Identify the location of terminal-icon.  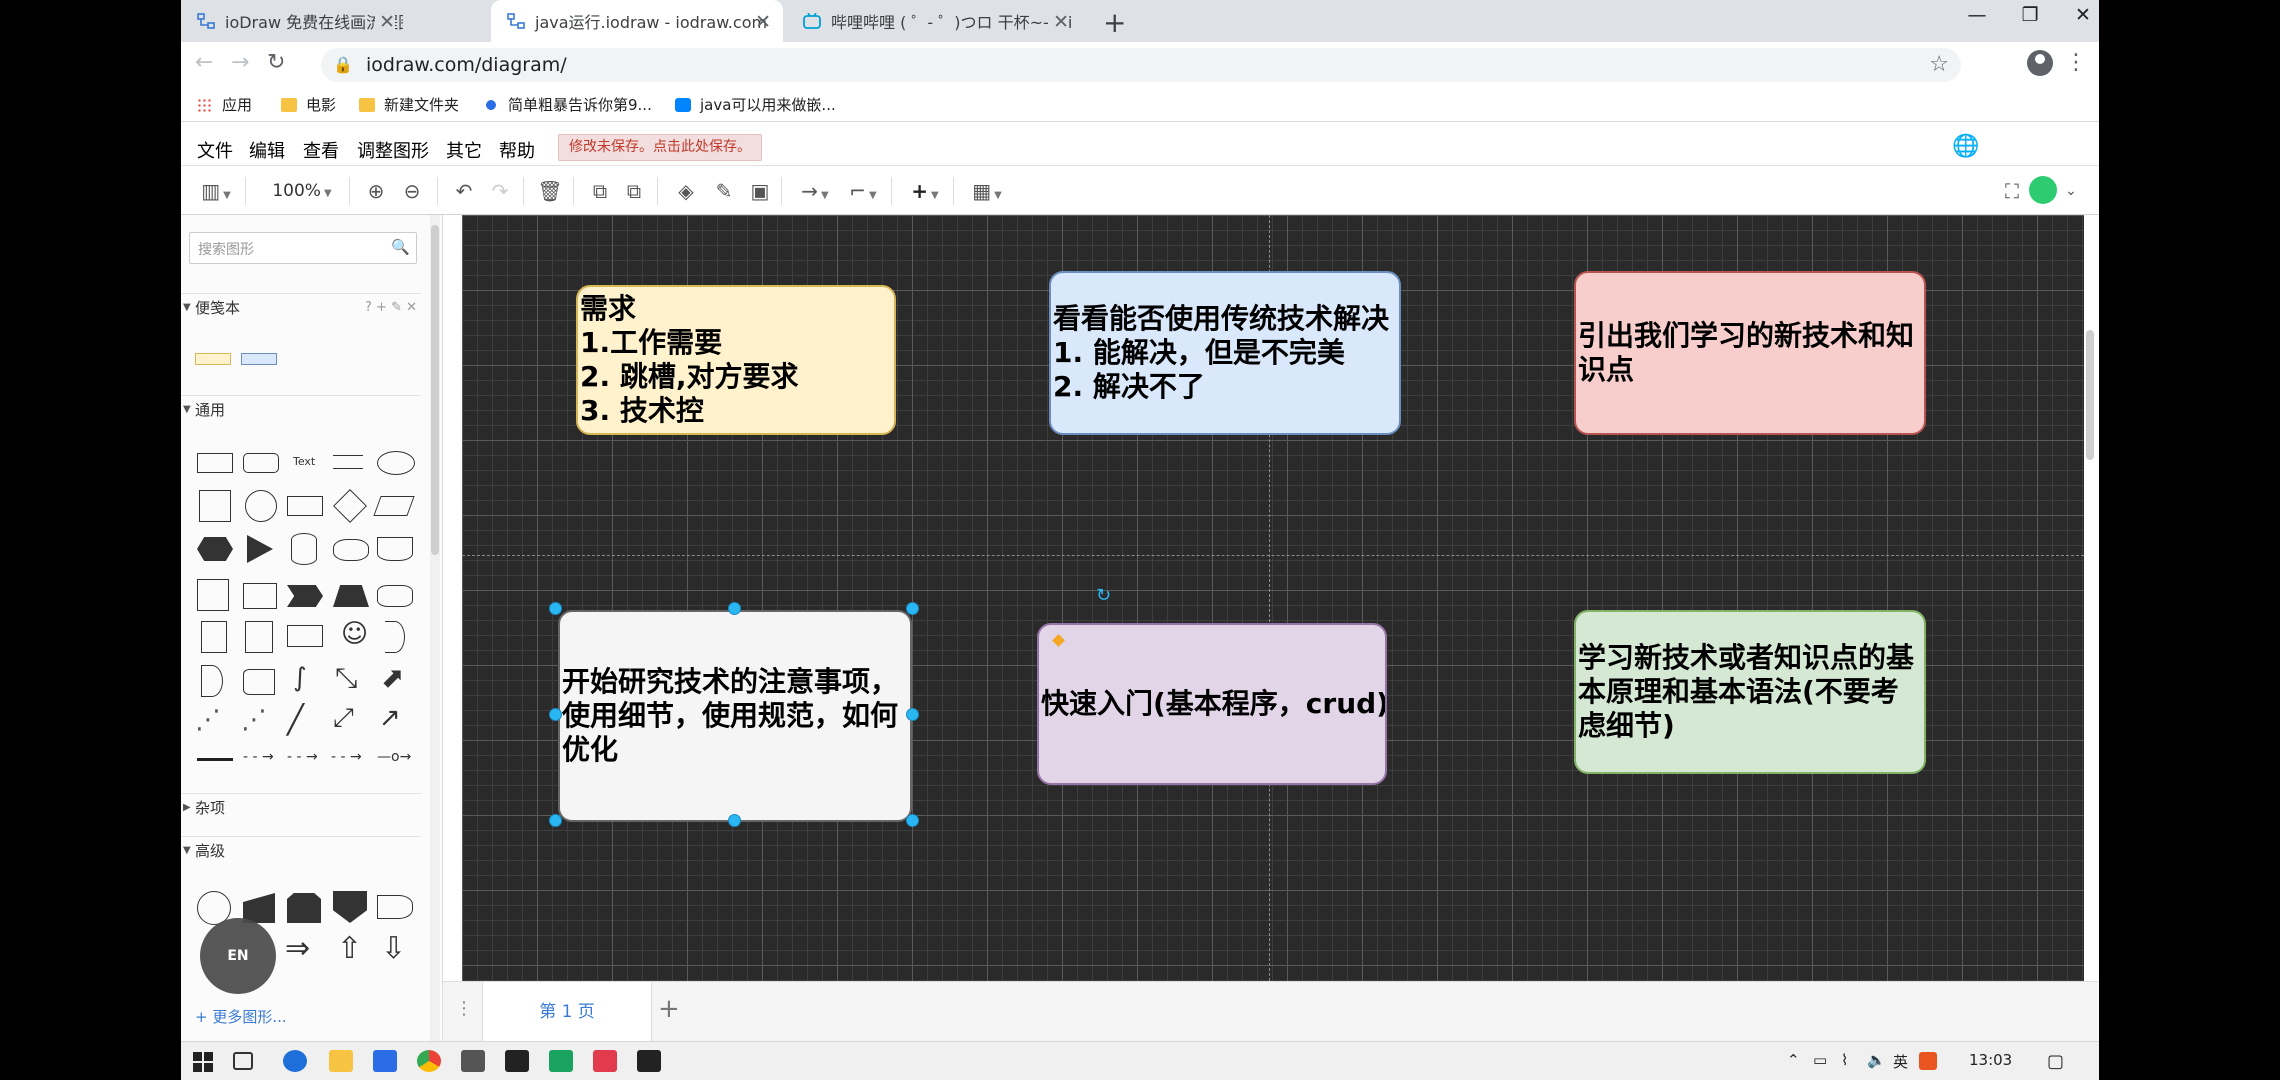
(517, 1061).